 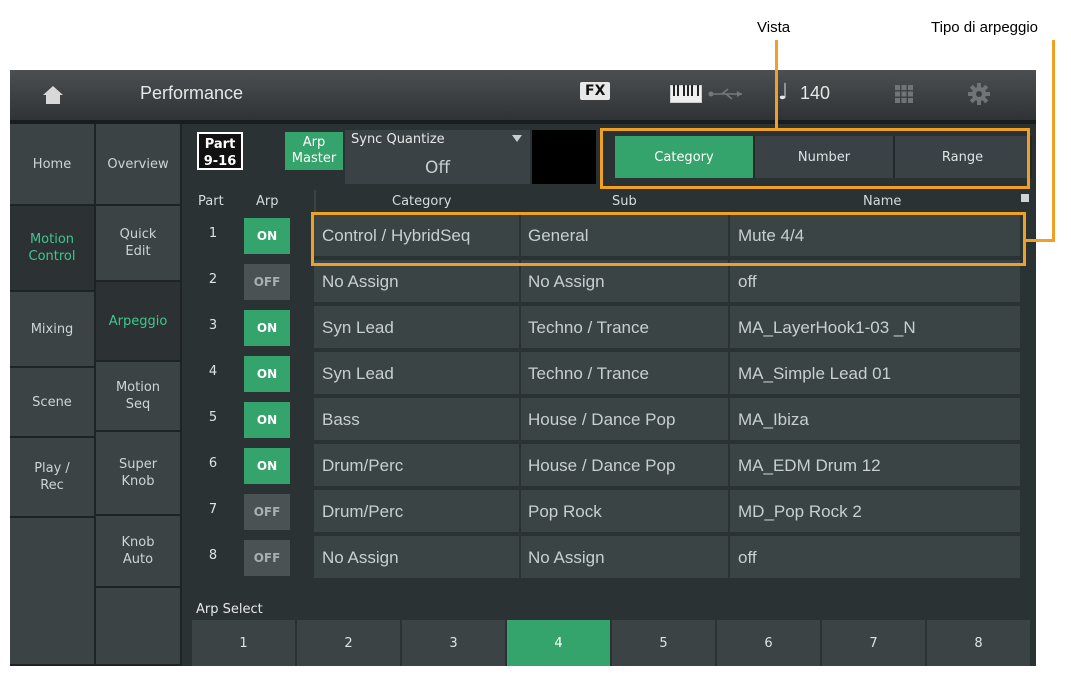 I want to click on tab-play-rec: Play / Rec, so click(x=52, y=478).